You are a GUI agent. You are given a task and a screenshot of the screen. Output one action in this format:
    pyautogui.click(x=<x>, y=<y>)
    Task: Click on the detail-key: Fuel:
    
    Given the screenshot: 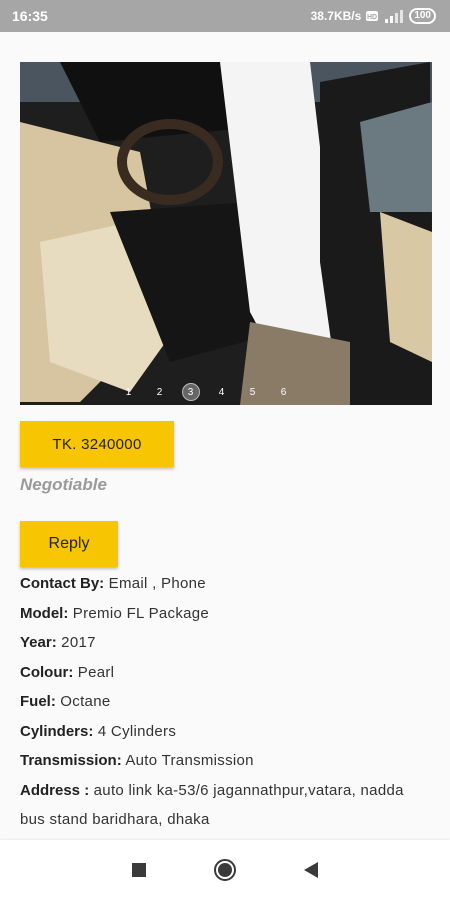 What is the action you would take?
    pyautogui.click(x=38, y=701)
    